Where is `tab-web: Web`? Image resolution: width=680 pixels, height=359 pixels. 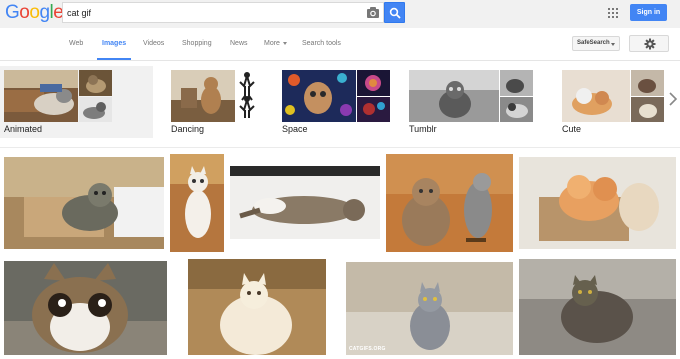 tab-web: Web is located at coordinates (76, 43).